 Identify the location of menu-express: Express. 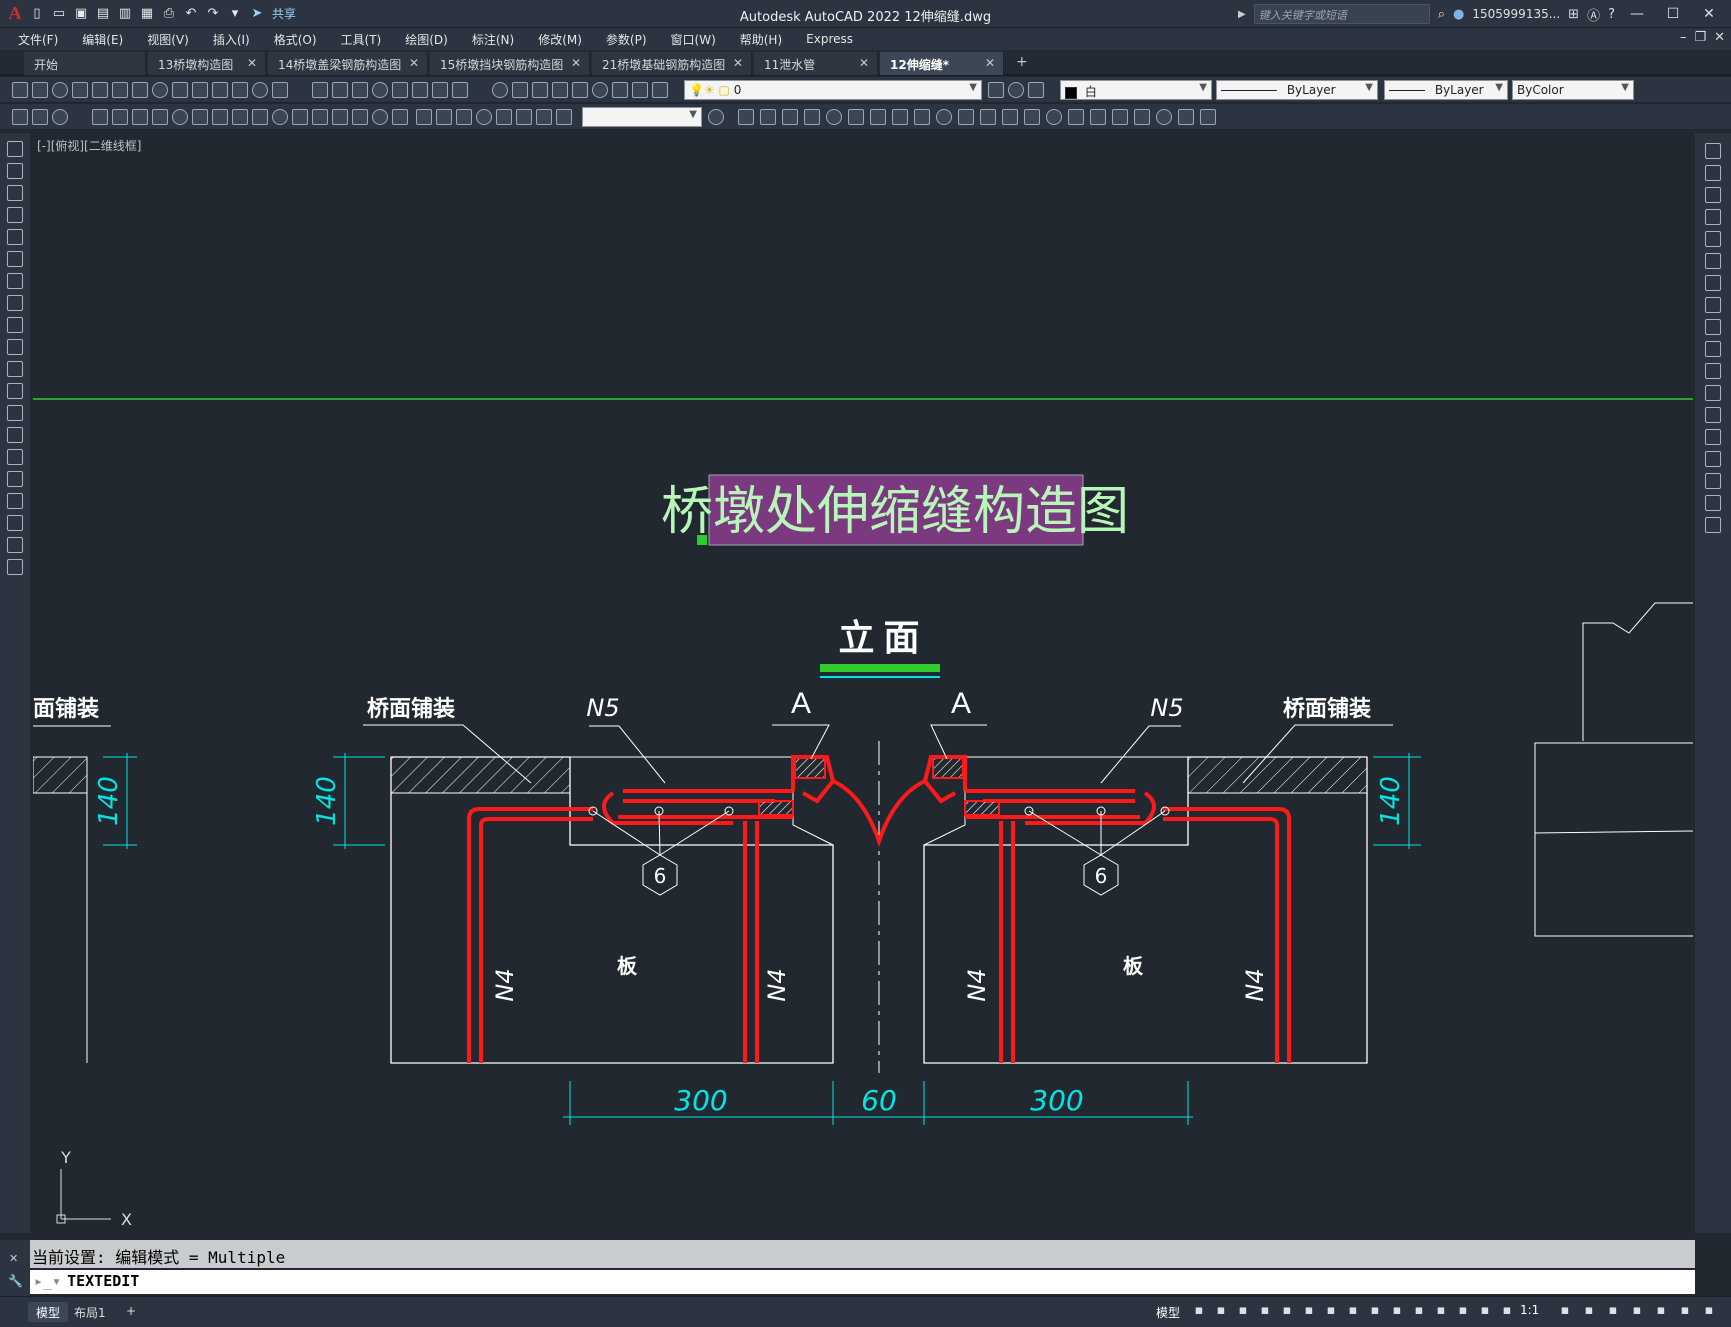
(829, 39).